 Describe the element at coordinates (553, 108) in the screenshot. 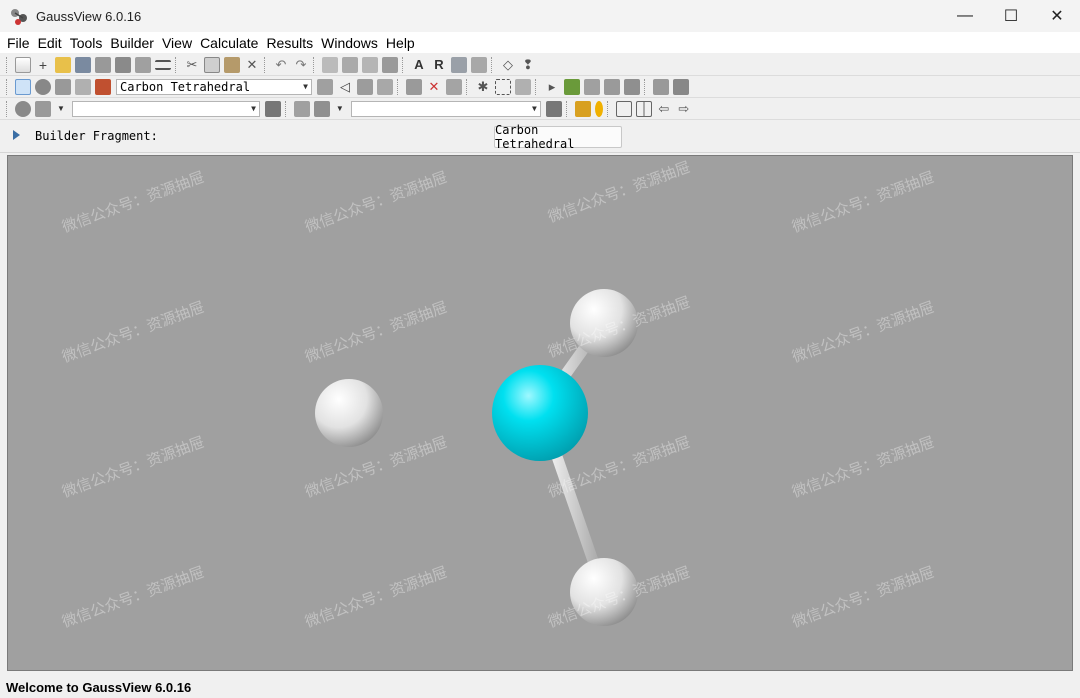

I see `save-style-icon` at that location.